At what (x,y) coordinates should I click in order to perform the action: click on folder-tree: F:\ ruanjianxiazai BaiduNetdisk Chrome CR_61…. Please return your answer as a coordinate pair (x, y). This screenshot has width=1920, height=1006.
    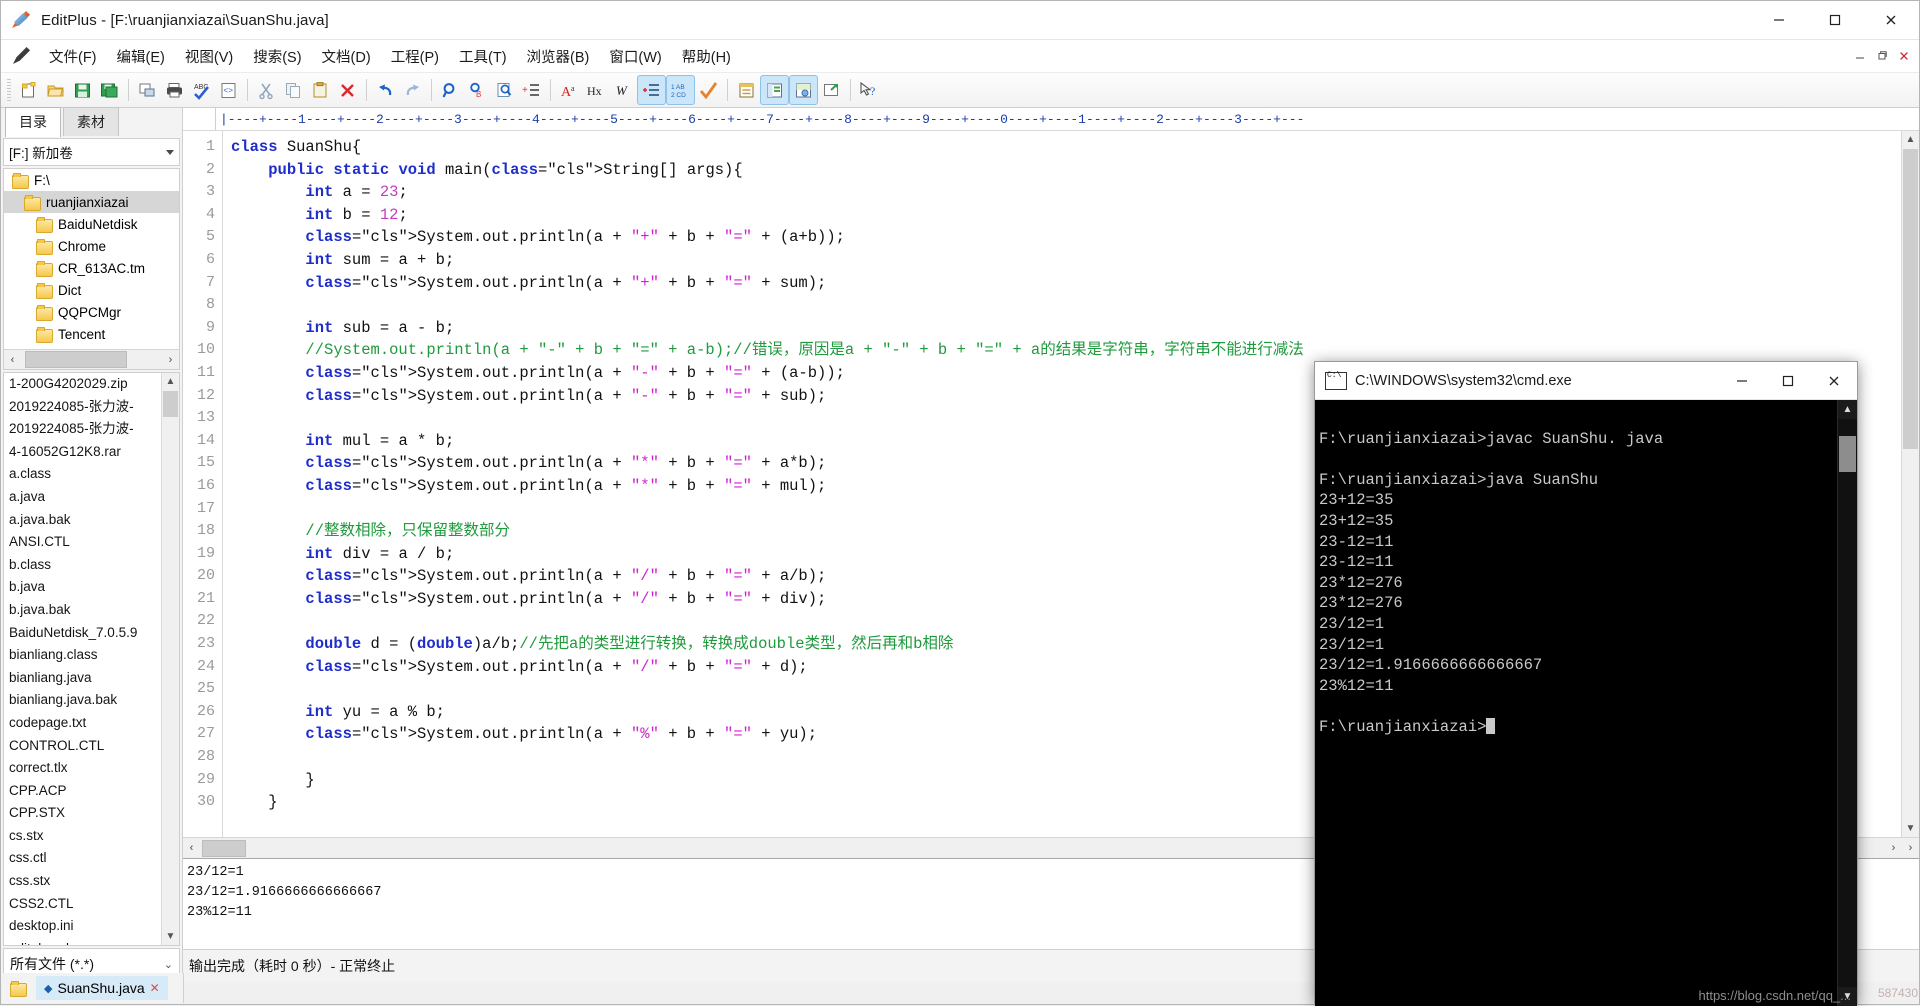
    Looking at the image, I should click on (91, 269).